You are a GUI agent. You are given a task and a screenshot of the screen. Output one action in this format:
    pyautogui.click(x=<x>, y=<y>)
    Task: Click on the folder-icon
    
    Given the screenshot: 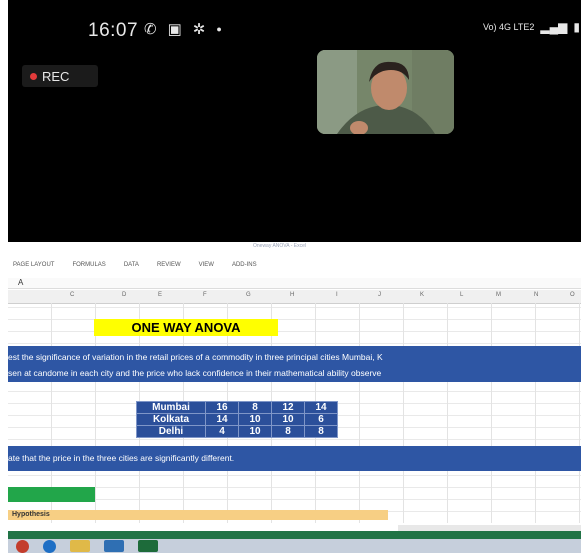 What is the action you would take?
    pyautogui.click(x=80, y=546)
    